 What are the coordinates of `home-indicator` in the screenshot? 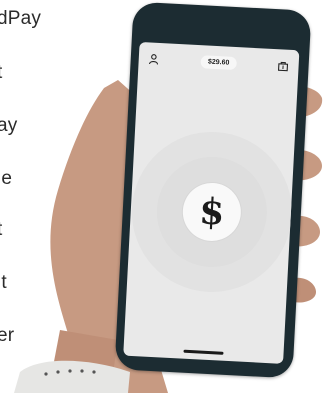 It's located at (203, 352).